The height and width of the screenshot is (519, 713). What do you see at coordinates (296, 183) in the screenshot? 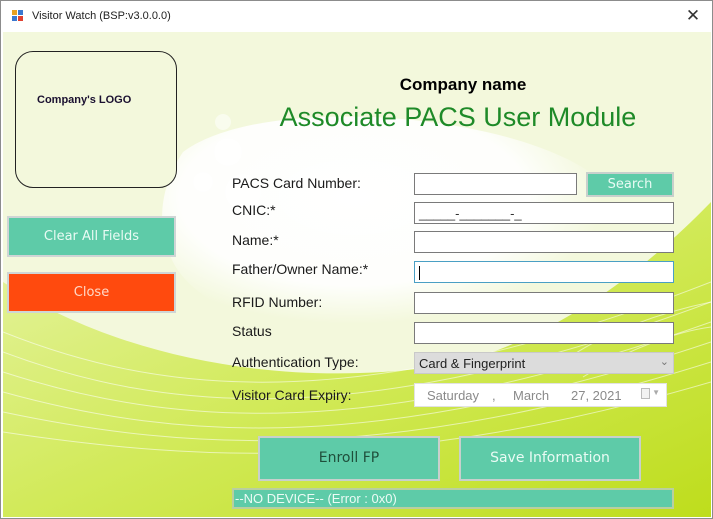
I see `pacs-card-number-label: PACS Card Number:` at bounding box center [296, 183].